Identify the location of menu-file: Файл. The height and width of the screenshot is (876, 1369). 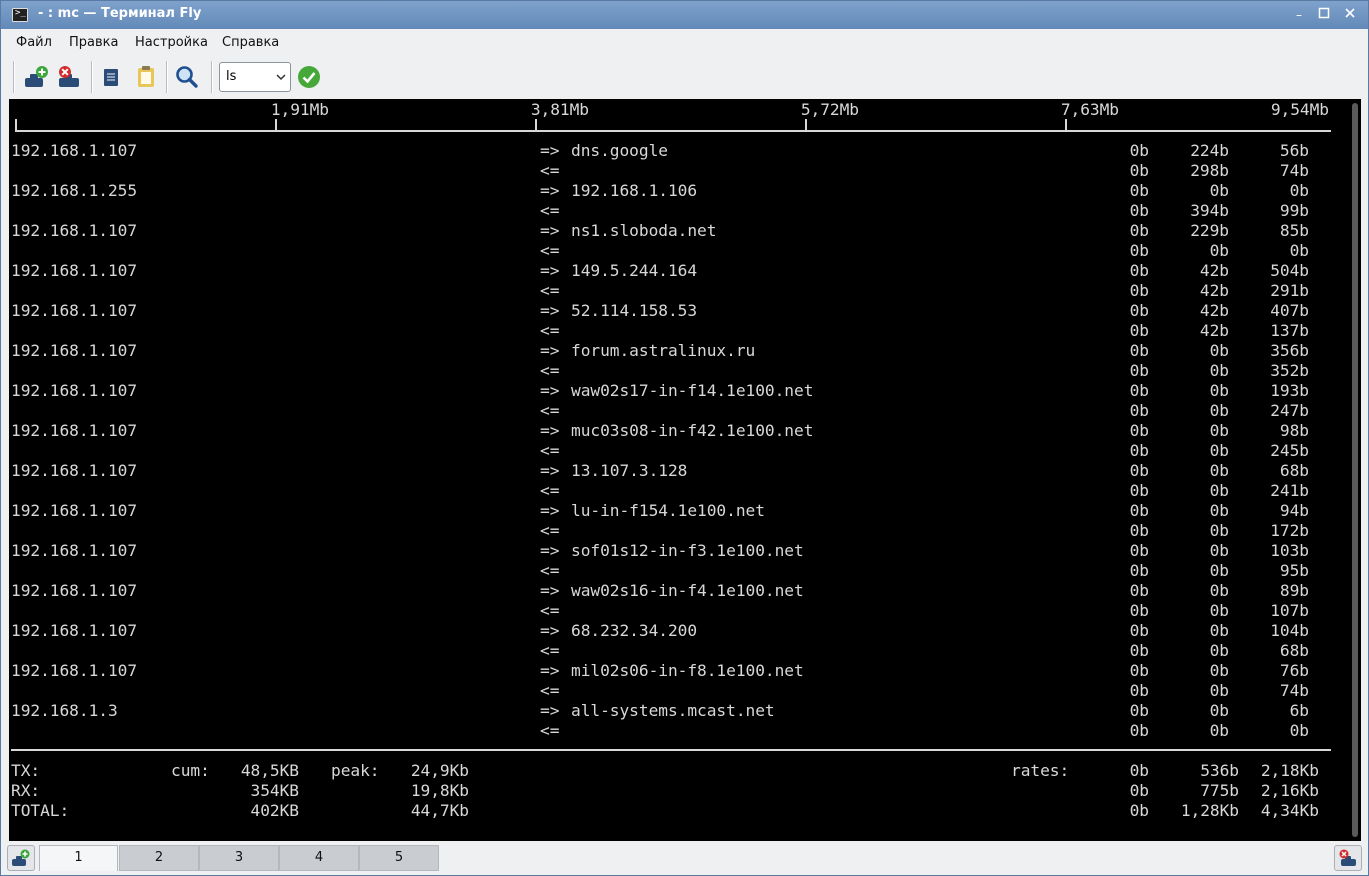
(34, 42).